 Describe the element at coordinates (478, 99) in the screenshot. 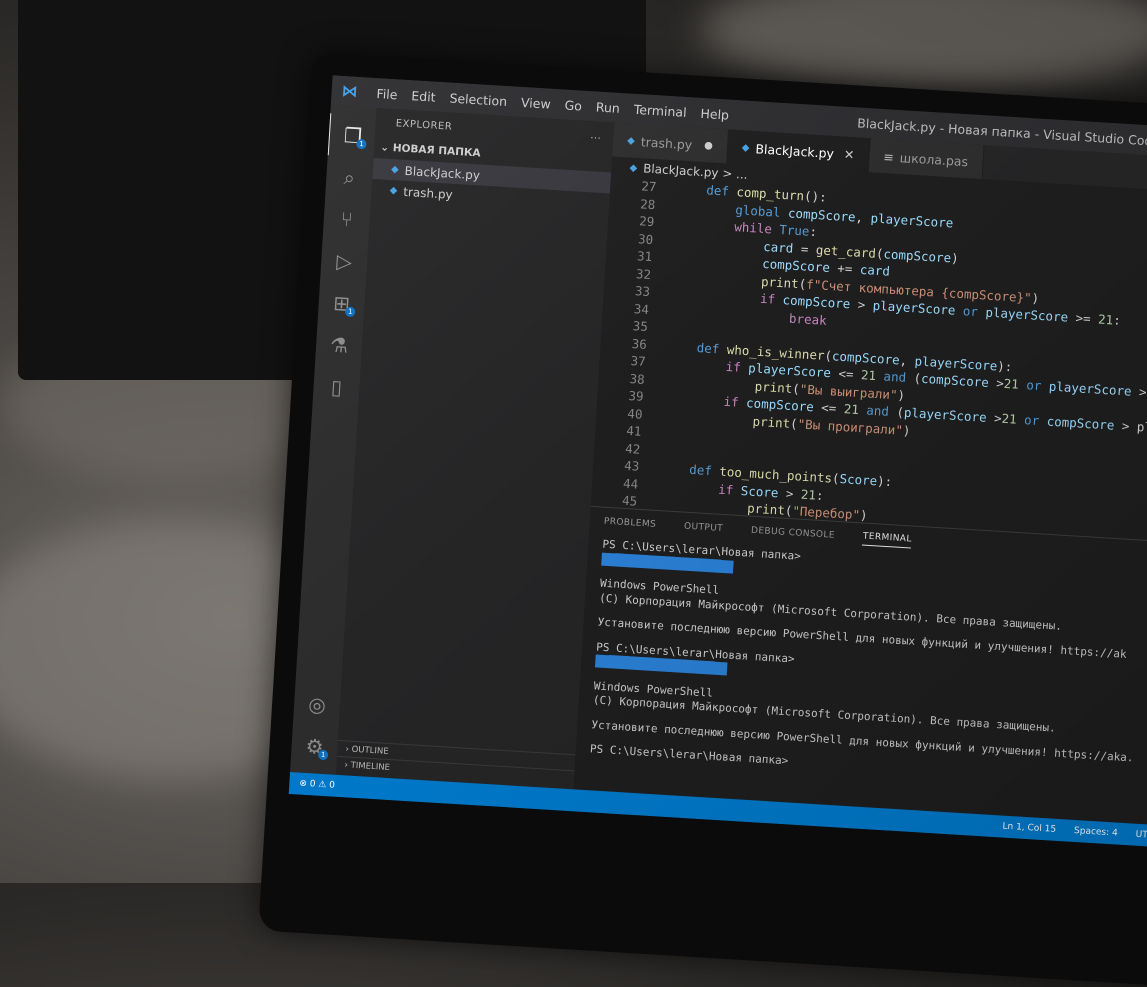

I see `menu-selection: Selection` at that location.